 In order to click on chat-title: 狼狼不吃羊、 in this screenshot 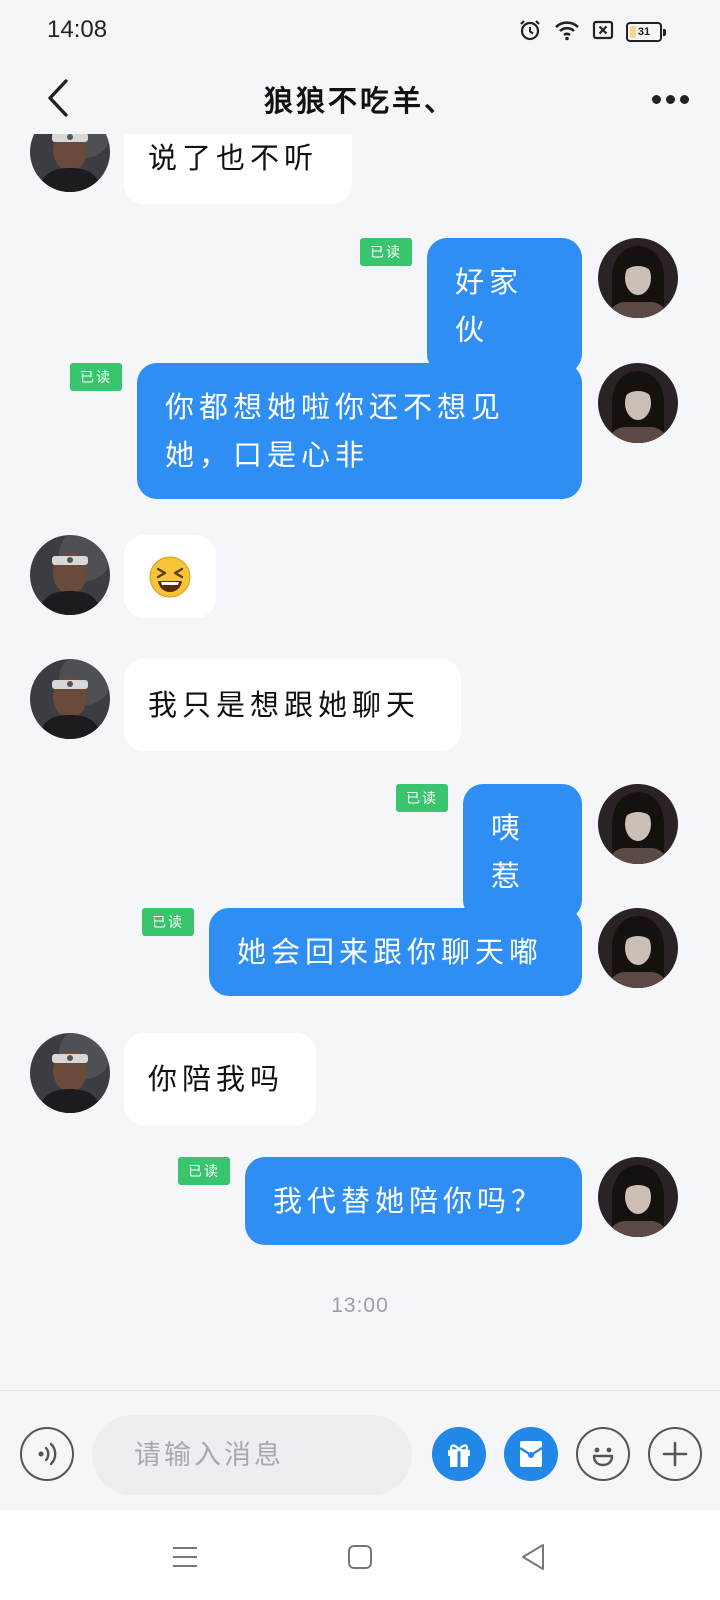, I will do `click(359, 101)`.